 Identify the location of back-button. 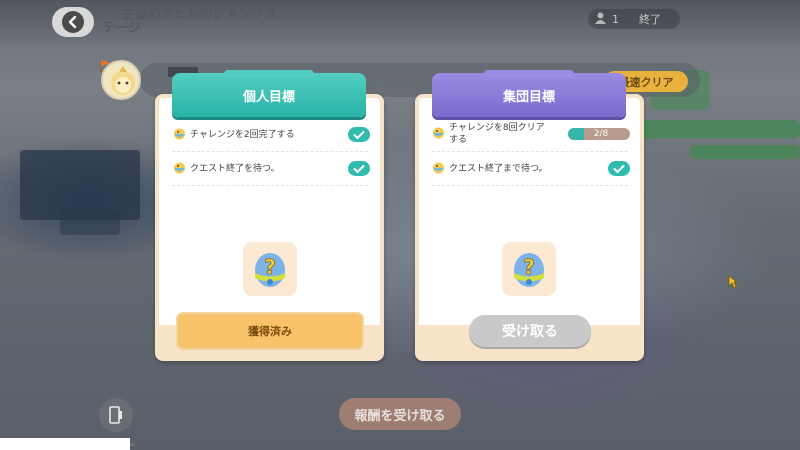
(73, 22).